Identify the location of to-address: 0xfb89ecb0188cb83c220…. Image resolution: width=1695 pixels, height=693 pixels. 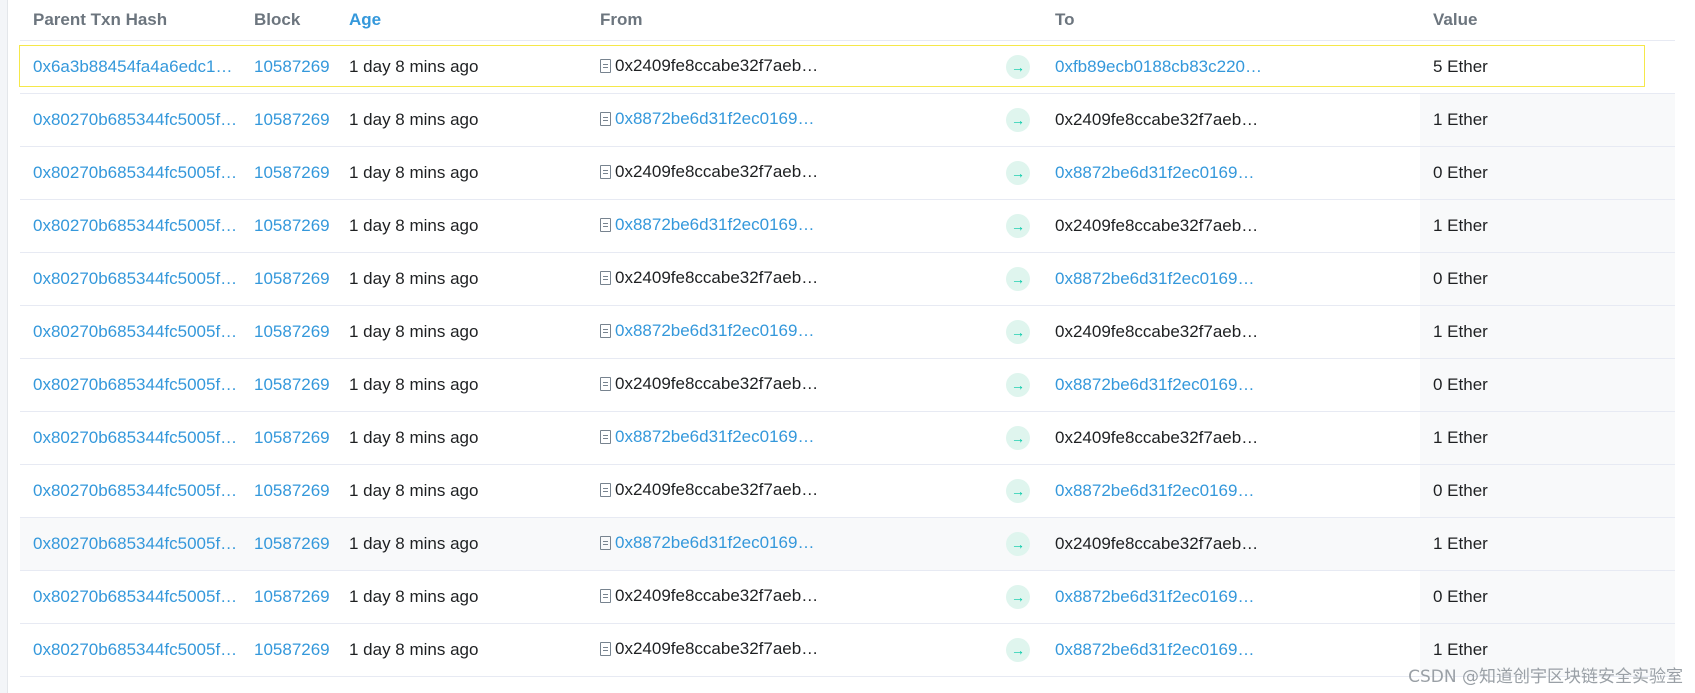
(1158, 66).